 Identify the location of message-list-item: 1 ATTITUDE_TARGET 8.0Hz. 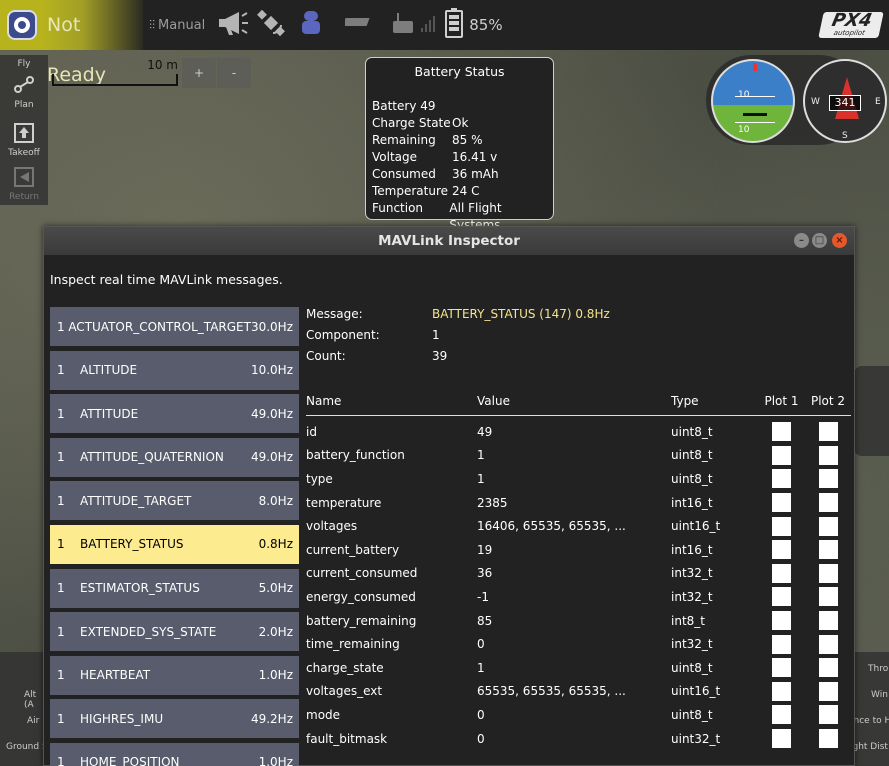
(174, 501).